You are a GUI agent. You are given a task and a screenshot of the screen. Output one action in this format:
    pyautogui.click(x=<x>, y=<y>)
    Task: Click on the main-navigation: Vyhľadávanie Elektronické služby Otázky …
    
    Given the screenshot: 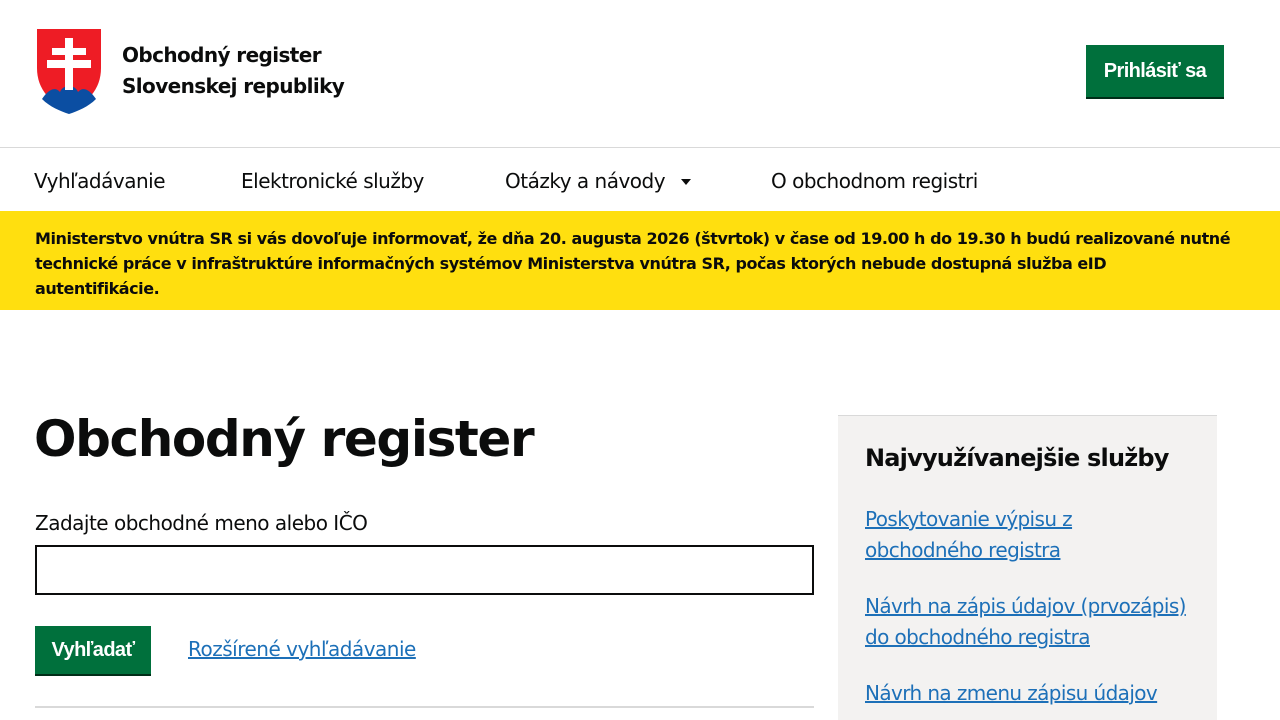 What is the action you would take?
    pyautogui.click(x=640, y=180)
    